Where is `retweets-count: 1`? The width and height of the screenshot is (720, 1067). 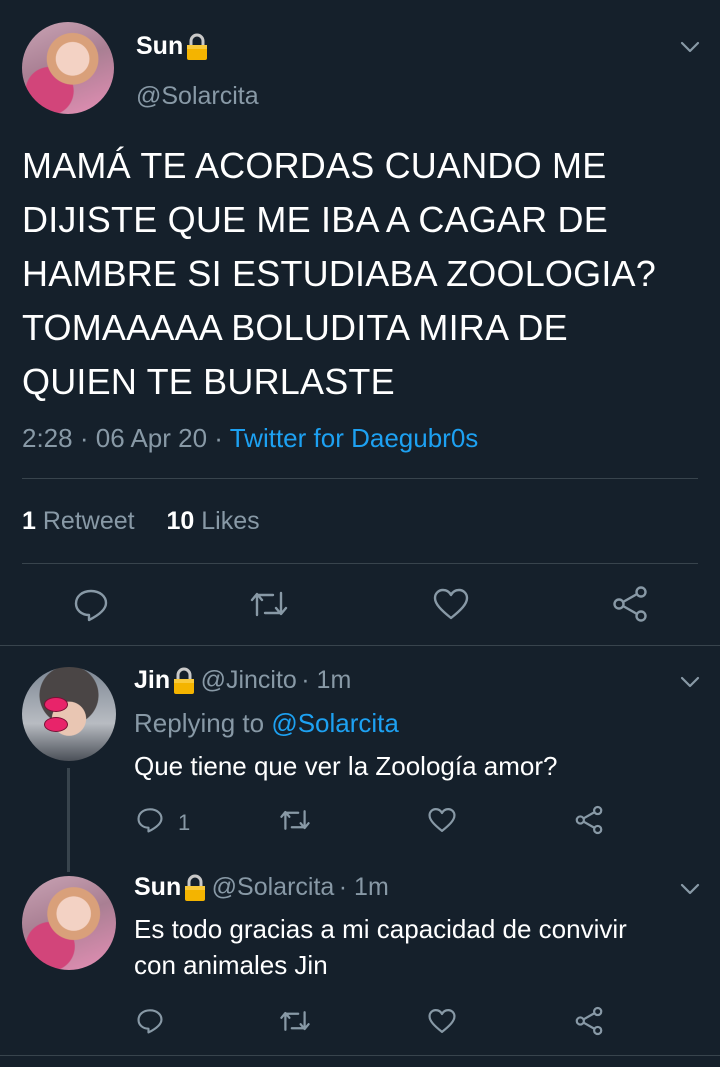
retweets-count: 1 is located at coordinates (29, 521).